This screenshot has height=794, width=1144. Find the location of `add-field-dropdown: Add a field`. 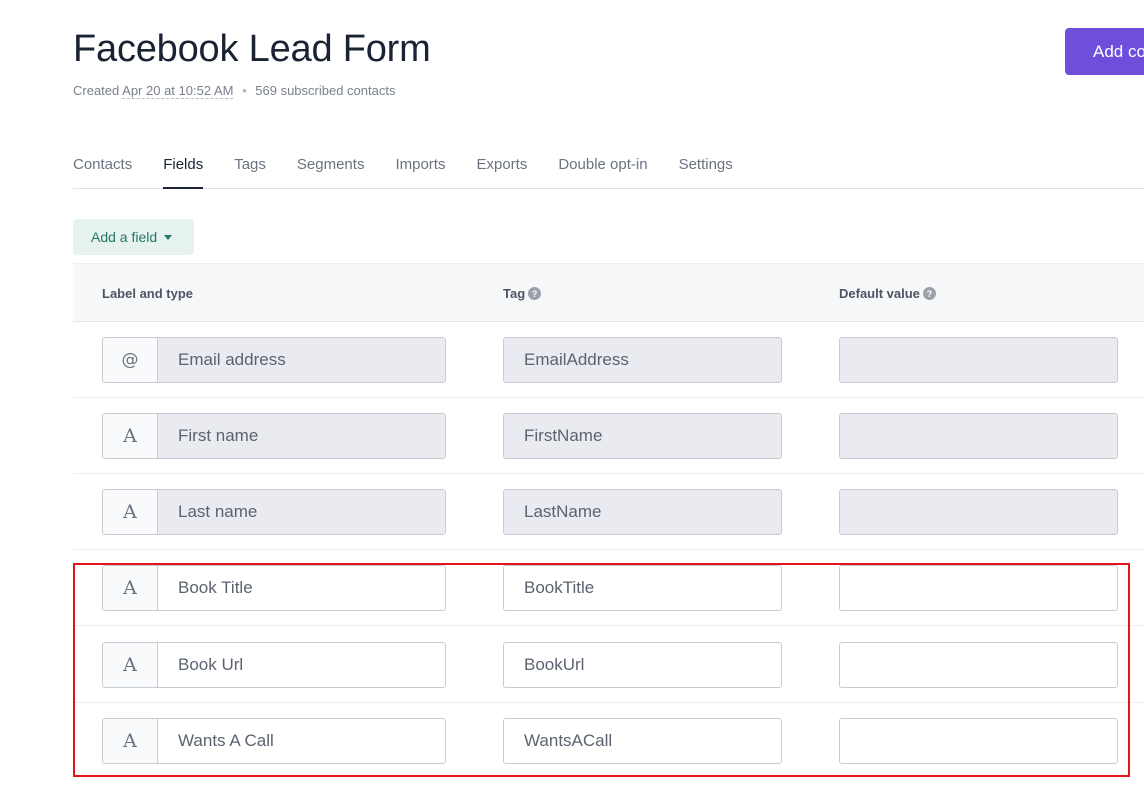

add-field-dropdown: Add a field is located at coordinates (133, 237).